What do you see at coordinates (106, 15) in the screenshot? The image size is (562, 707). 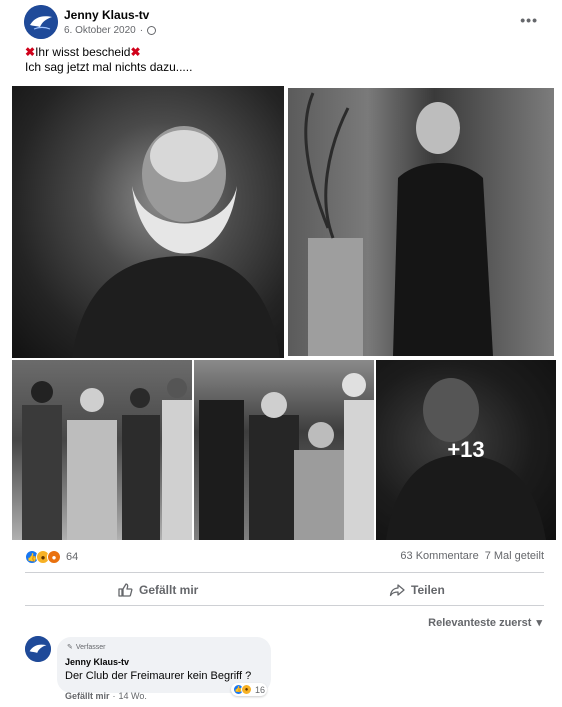 I see `post-author-name: Jenny Klaus-tv` at bounding box center [106, 15].